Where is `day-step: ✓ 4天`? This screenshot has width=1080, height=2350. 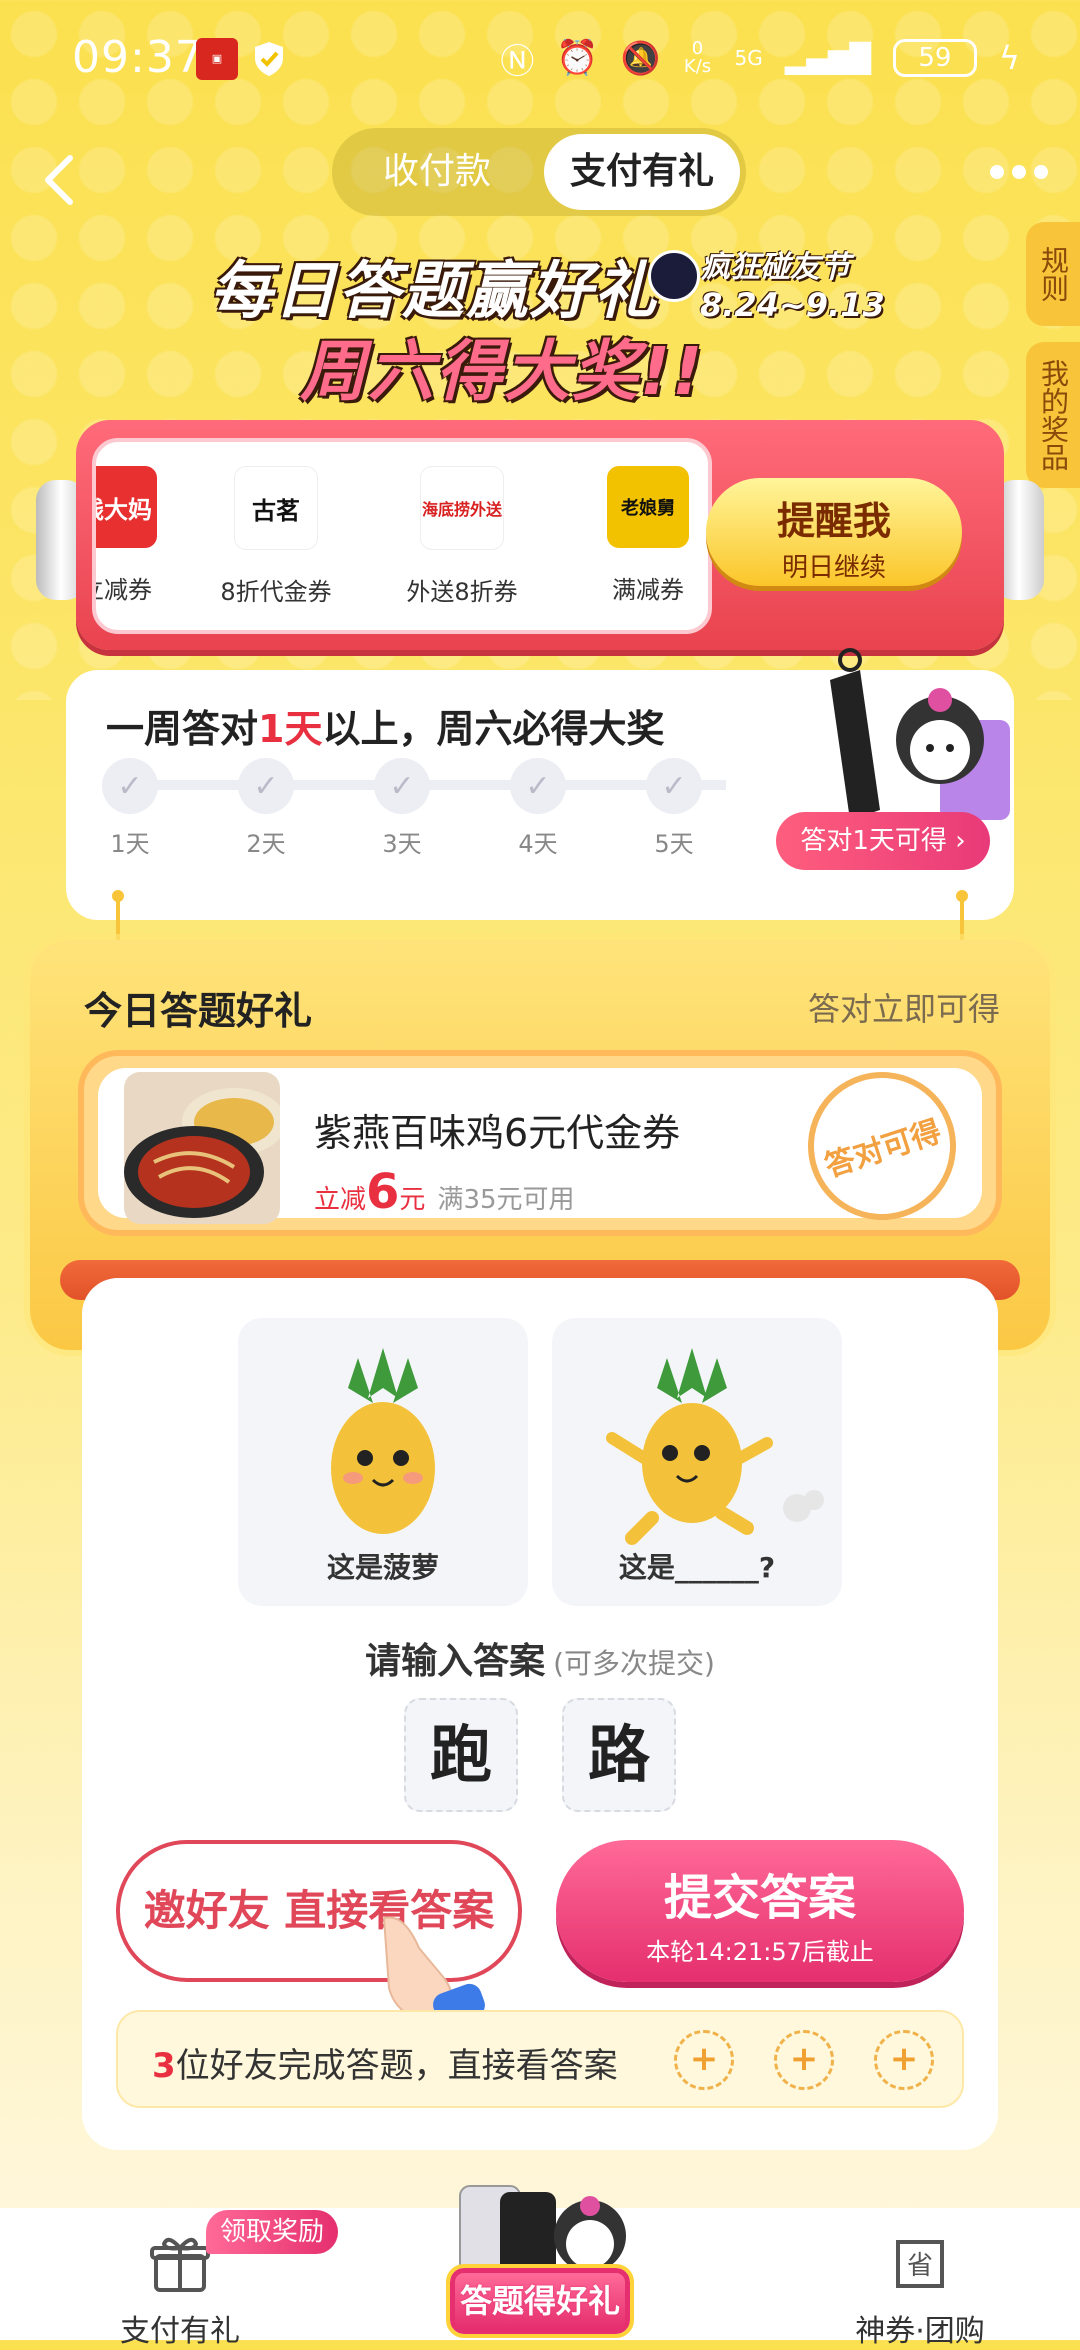
day-step: ✓ 4天 is located at coordinates (538, 808).